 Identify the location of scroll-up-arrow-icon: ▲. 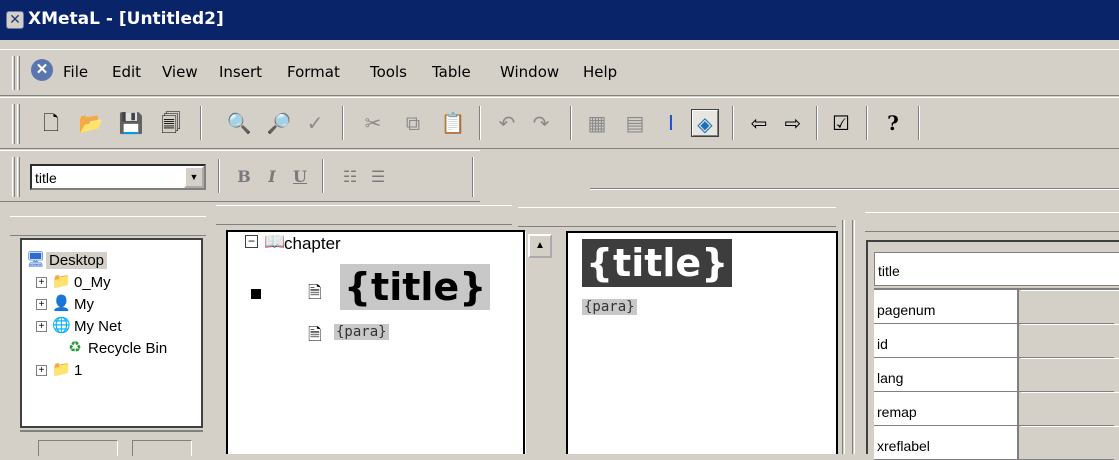
(540, 246).